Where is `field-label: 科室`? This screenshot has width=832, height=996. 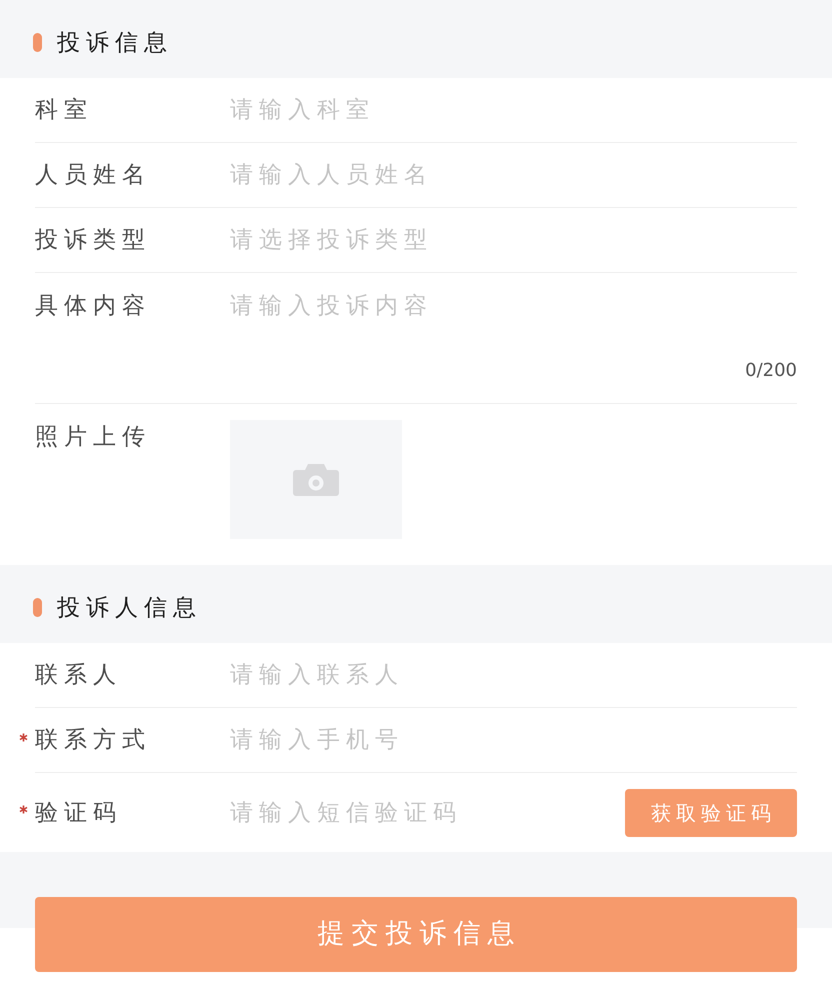 field-label: 科室 is located at coordinates (64, 110).